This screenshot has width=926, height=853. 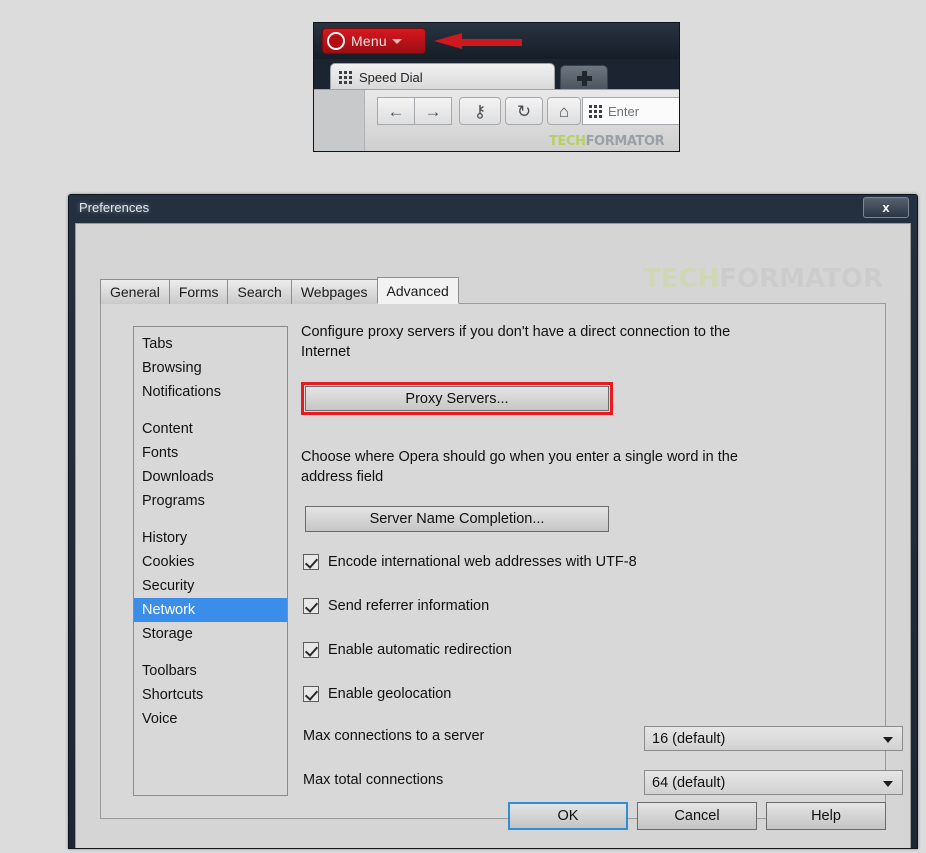 I want to click on address-bar: Enter, so click(x=630, y=111).